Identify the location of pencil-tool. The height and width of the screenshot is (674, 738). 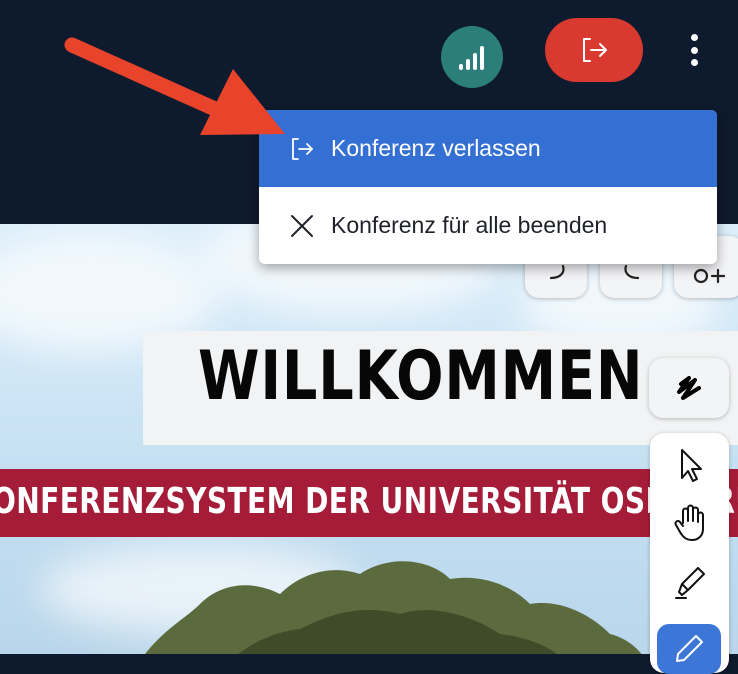
(689, 649).